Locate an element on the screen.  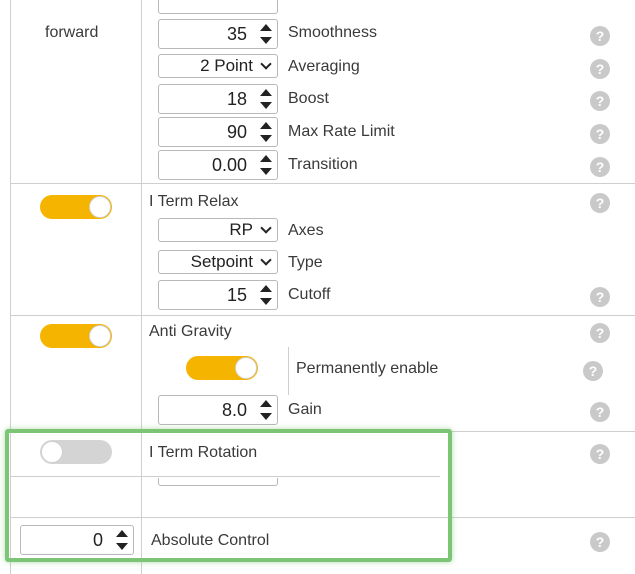
gain-value: 8.0 is located at coordinates (234, 410).